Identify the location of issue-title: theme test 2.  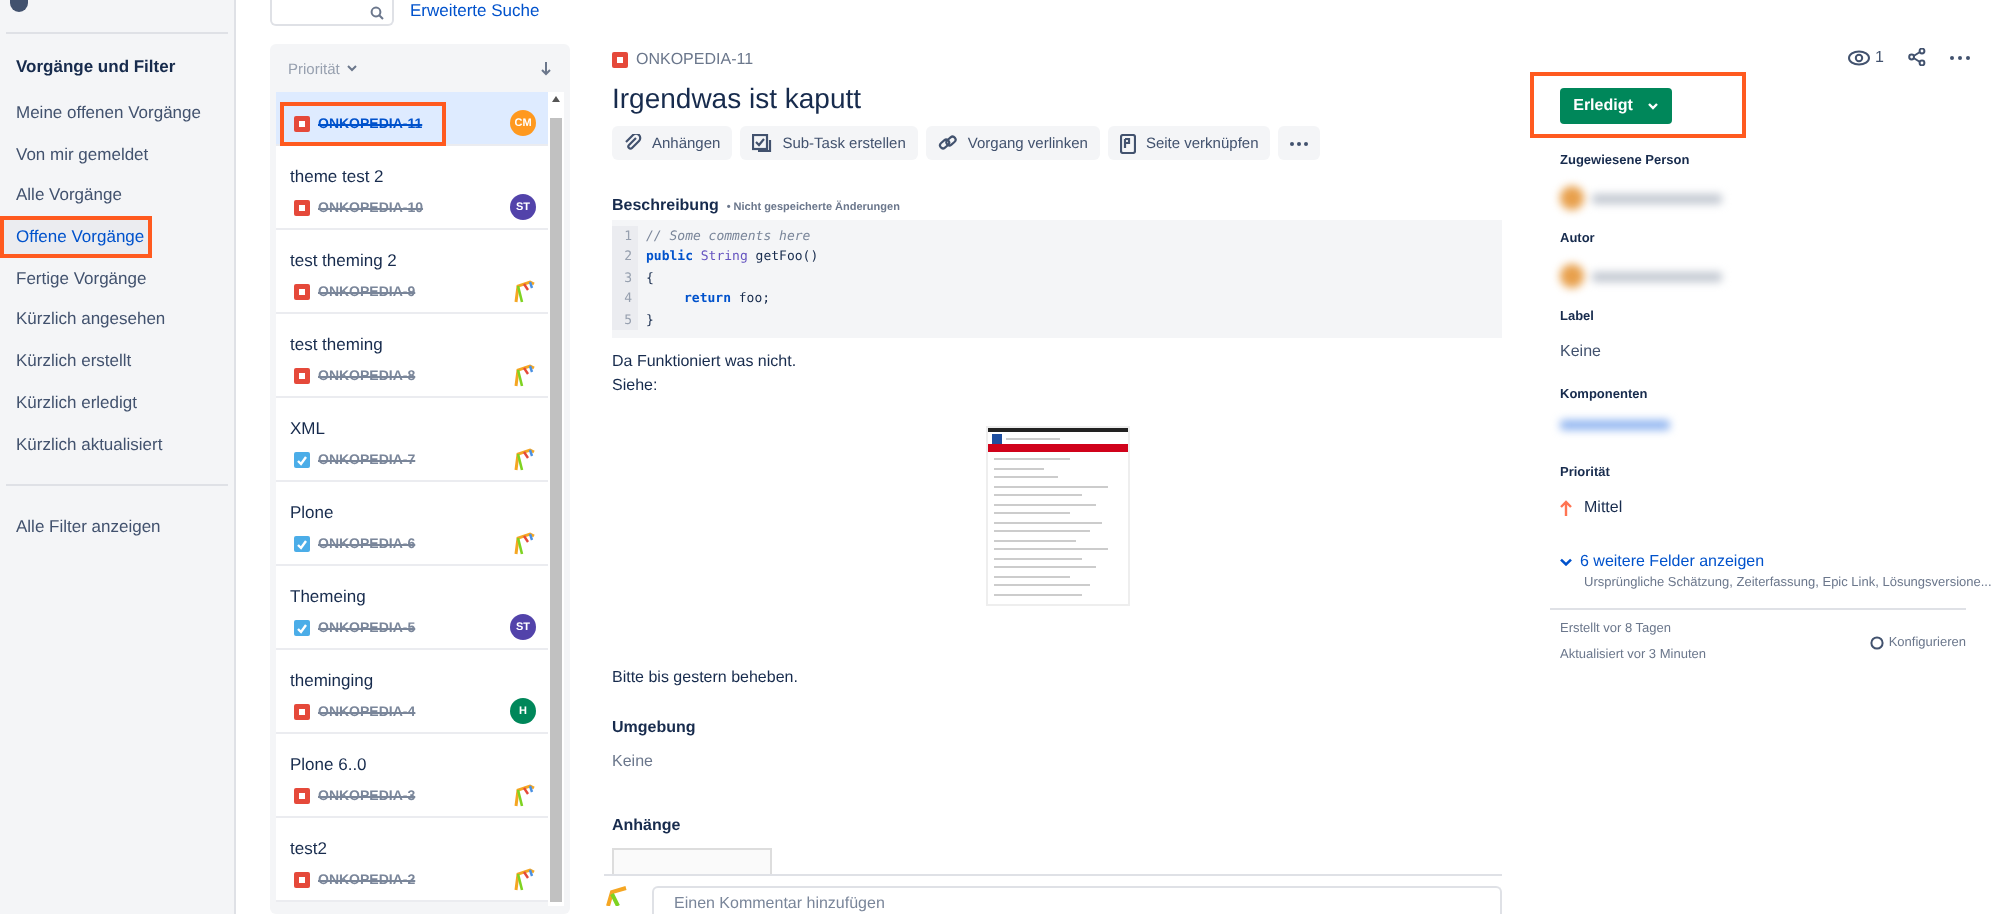
(338, 176).